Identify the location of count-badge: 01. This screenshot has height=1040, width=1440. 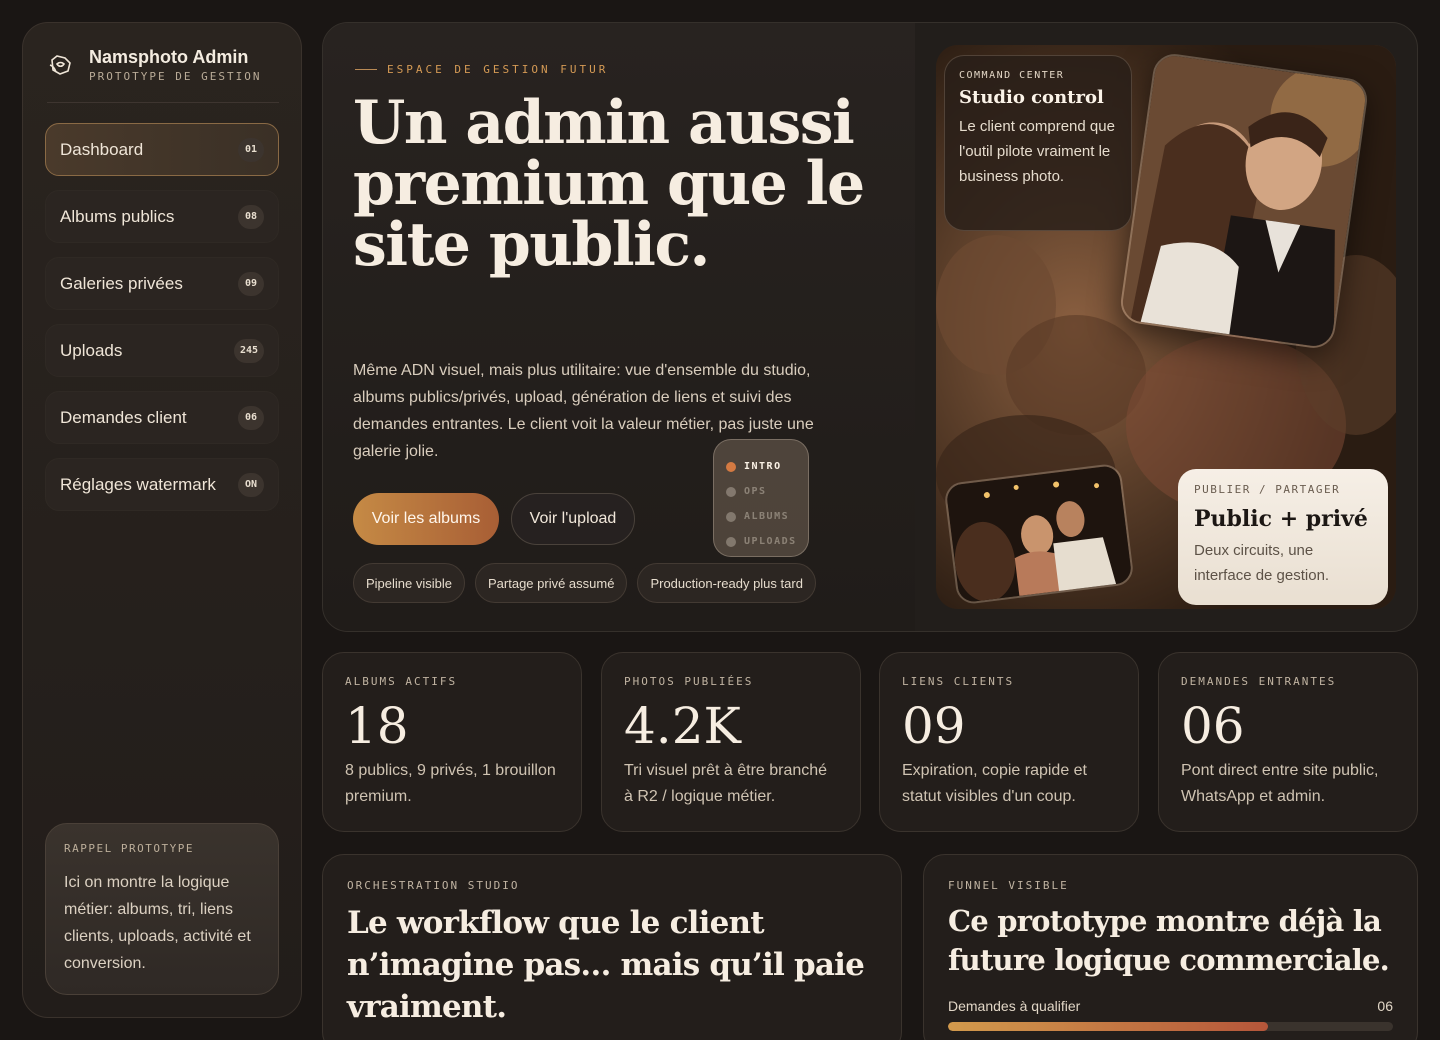
(251, 149).